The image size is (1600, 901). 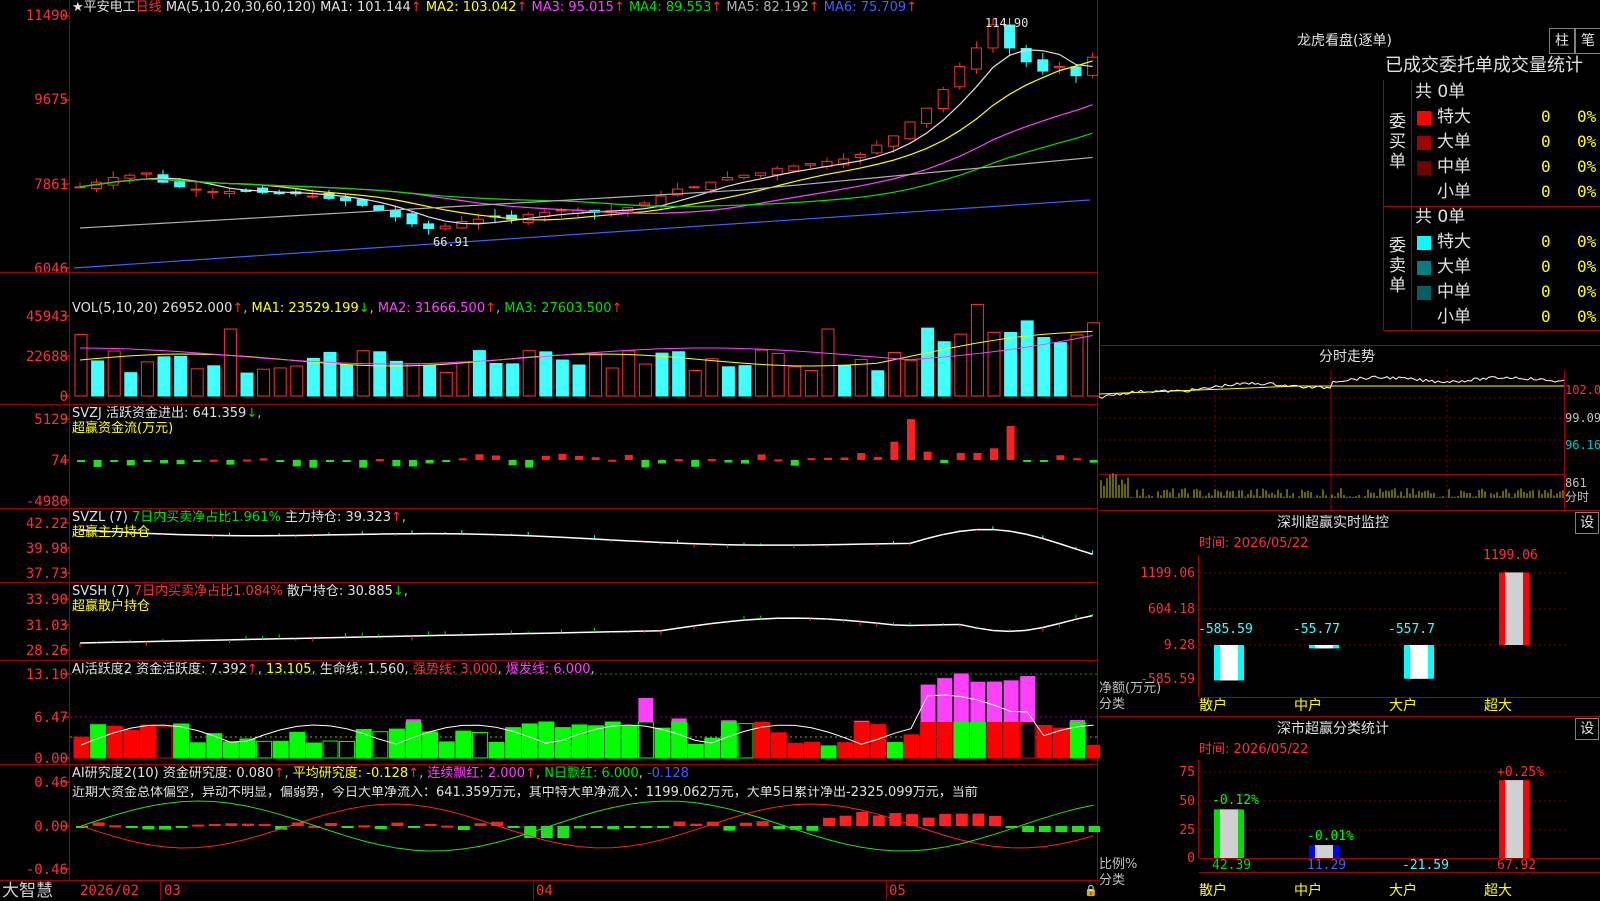 I want to click on vol-ma2: MA2: 31666.500, so click(x=431, y=308).